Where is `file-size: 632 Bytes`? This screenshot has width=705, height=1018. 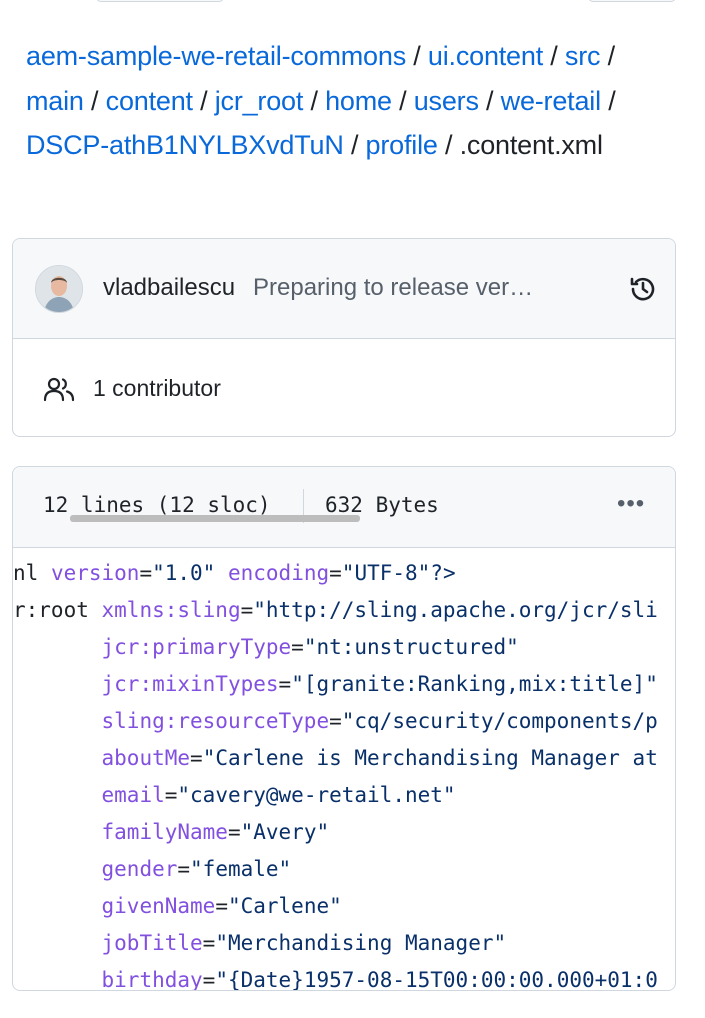
file-size: 632 Bytes is located at coordinates (382, 505).